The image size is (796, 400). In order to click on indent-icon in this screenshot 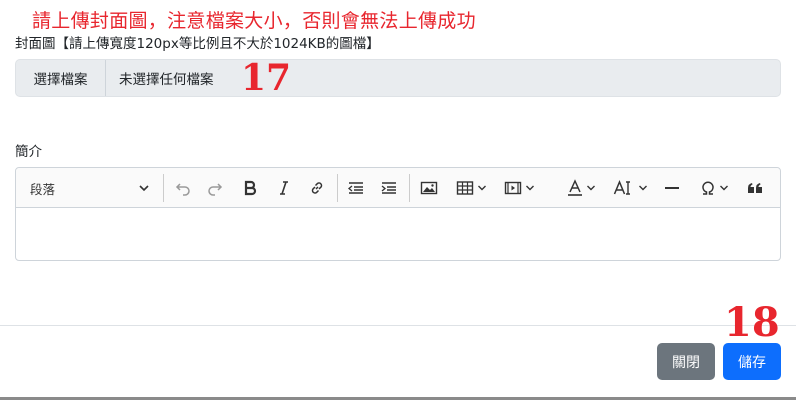, I will do `click(389, 188)`.